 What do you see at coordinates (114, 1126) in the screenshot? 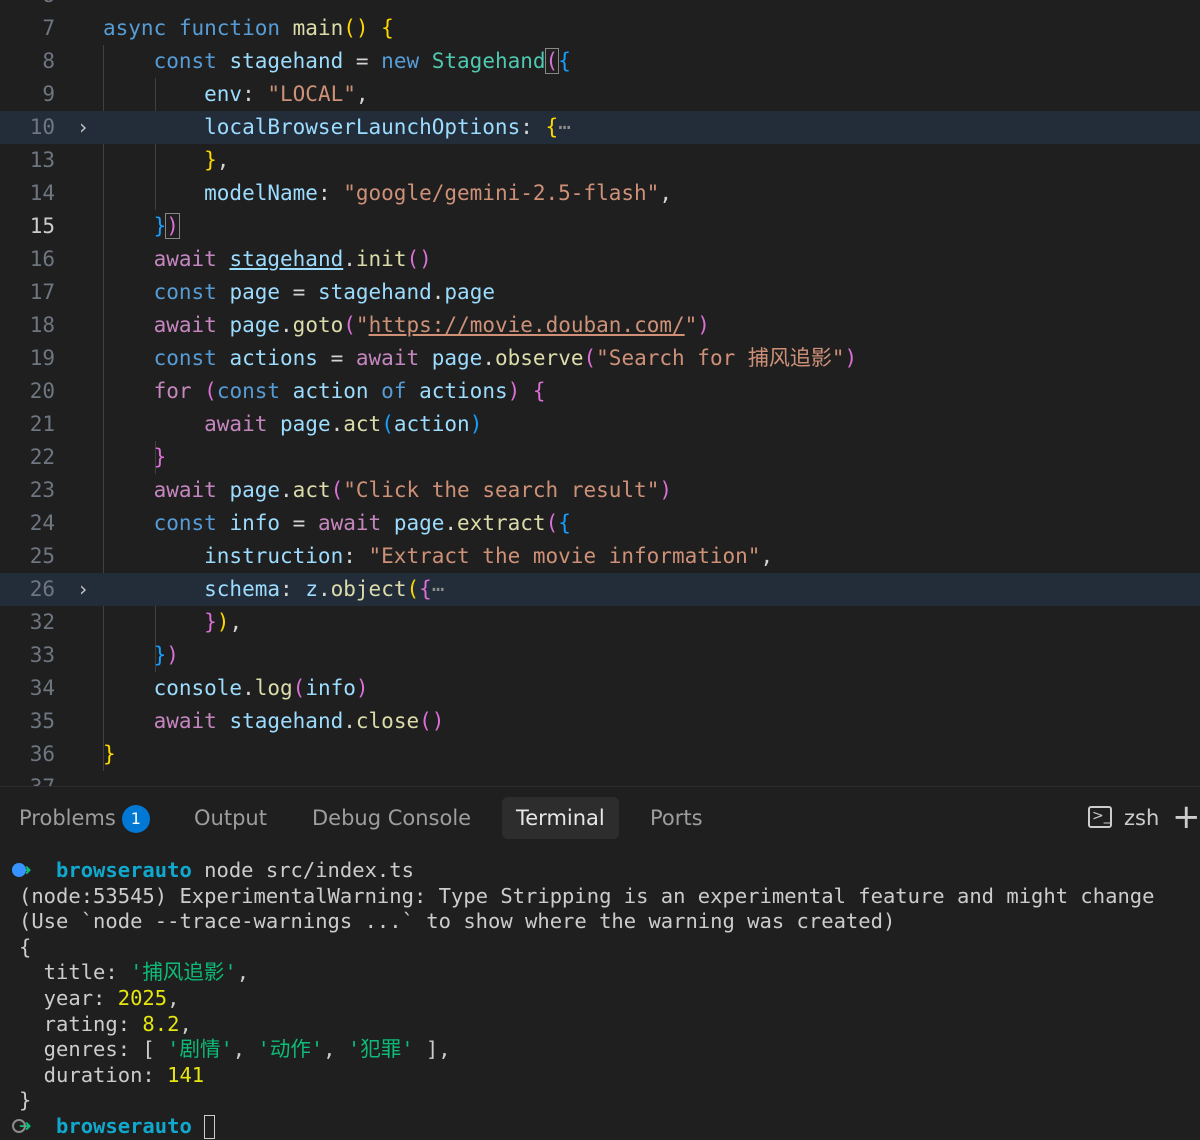
I see `terminal-line: ➜ browserauto` at bounding box center [114, 1126].